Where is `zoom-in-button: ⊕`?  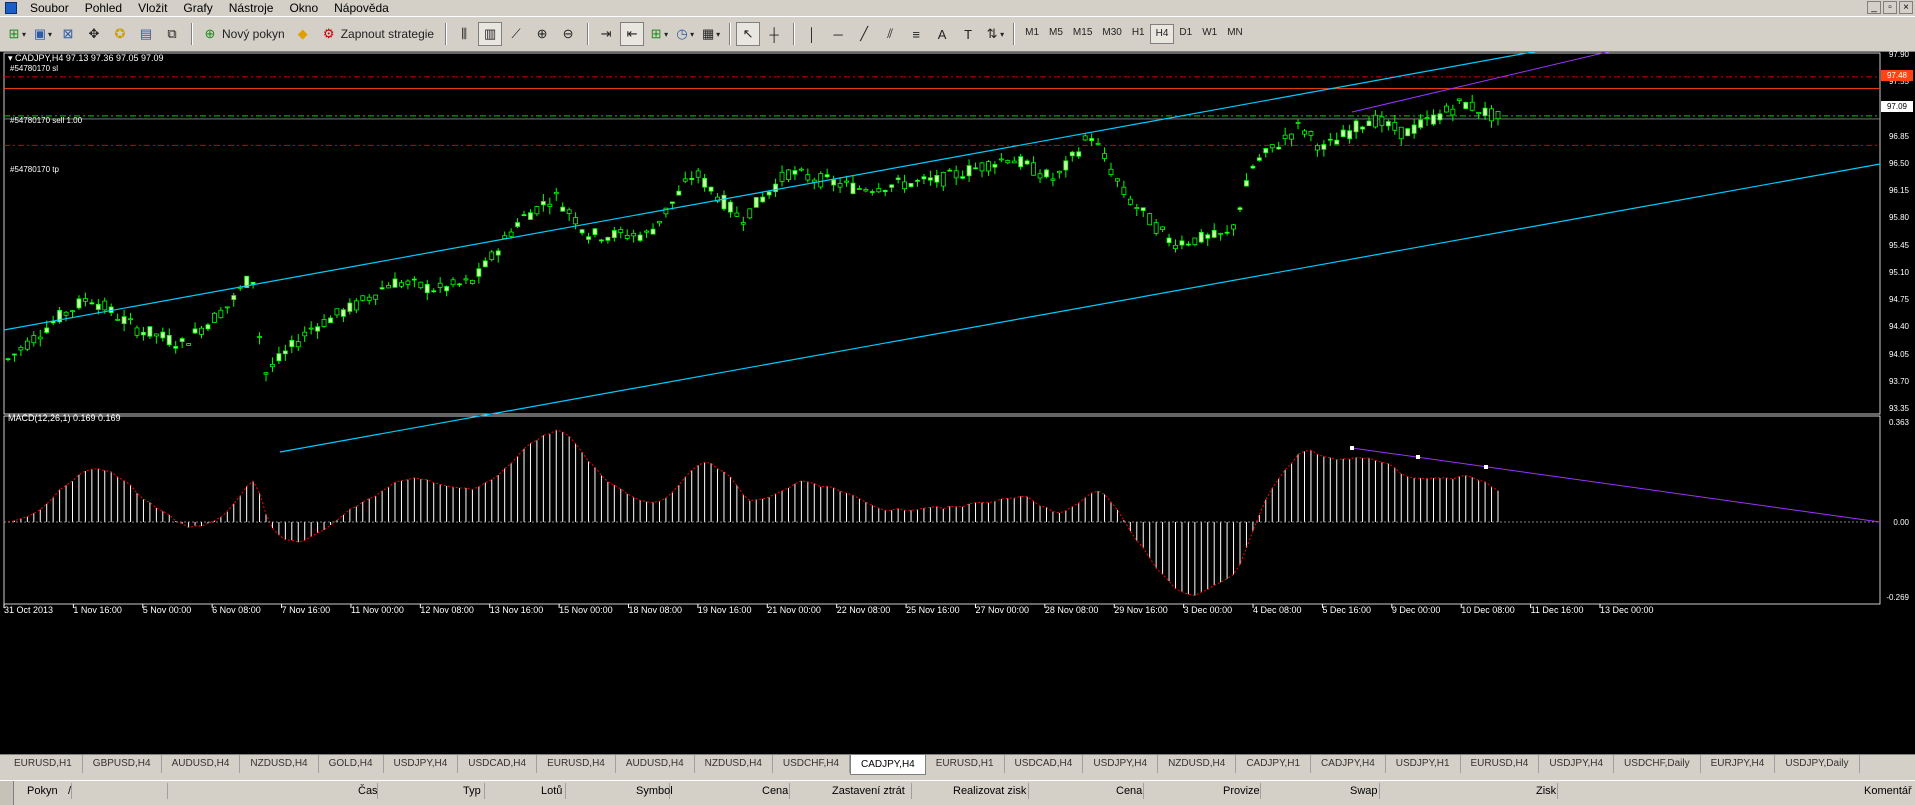
zoom-in-button: ⊕ is located at coordinates (542, 34).